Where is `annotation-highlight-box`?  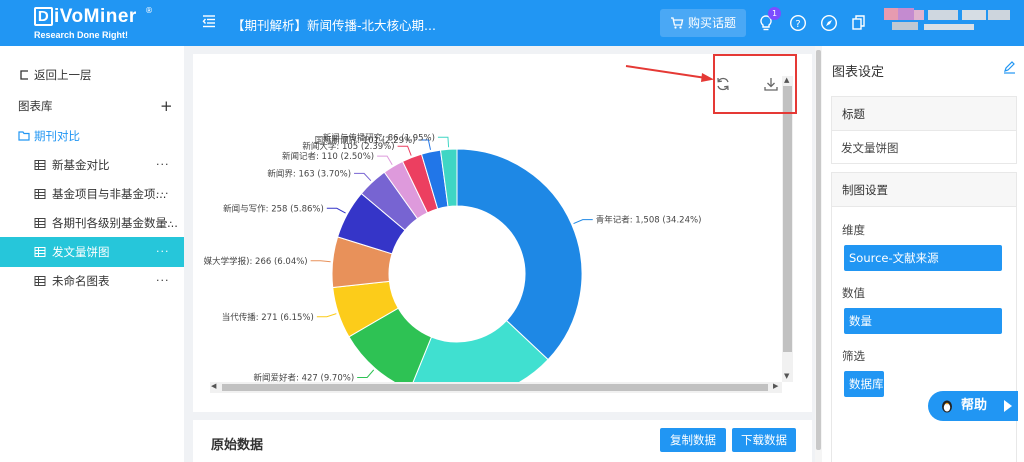 annotation-highlight-box is located at coordinates (755, 84).